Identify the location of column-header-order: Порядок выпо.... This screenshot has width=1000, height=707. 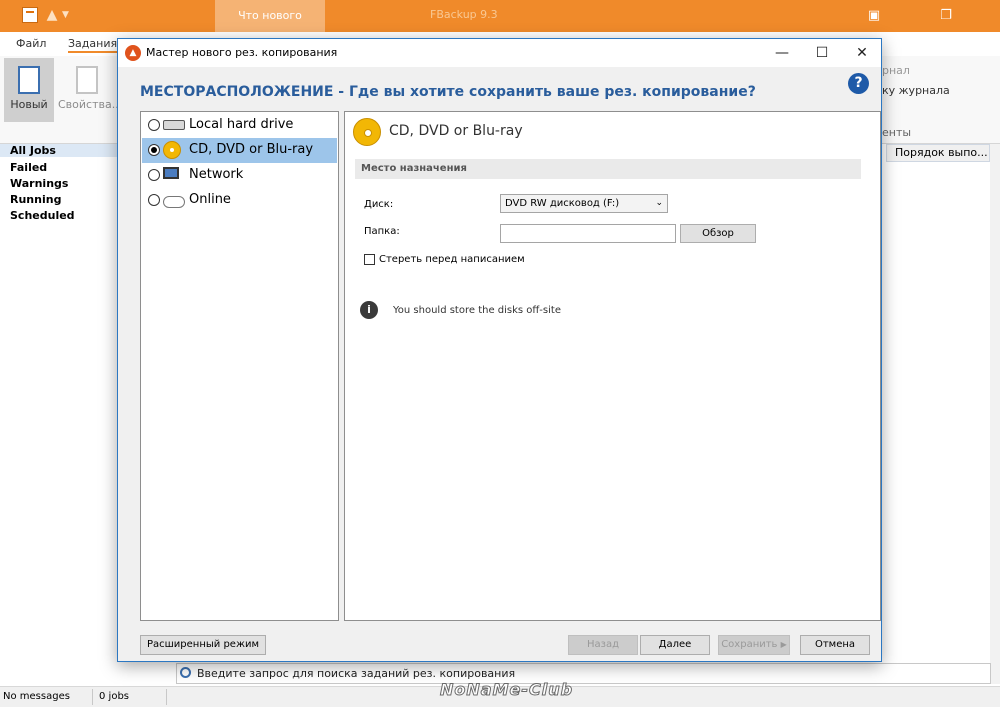
(938, 153).